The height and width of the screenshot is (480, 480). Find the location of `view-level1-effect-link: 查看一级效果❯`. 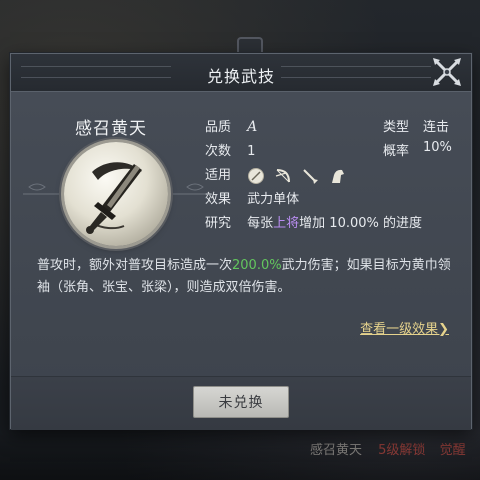

view-level1-effect-link: 查看一级效果❯ is located at coordinates (404, 327).